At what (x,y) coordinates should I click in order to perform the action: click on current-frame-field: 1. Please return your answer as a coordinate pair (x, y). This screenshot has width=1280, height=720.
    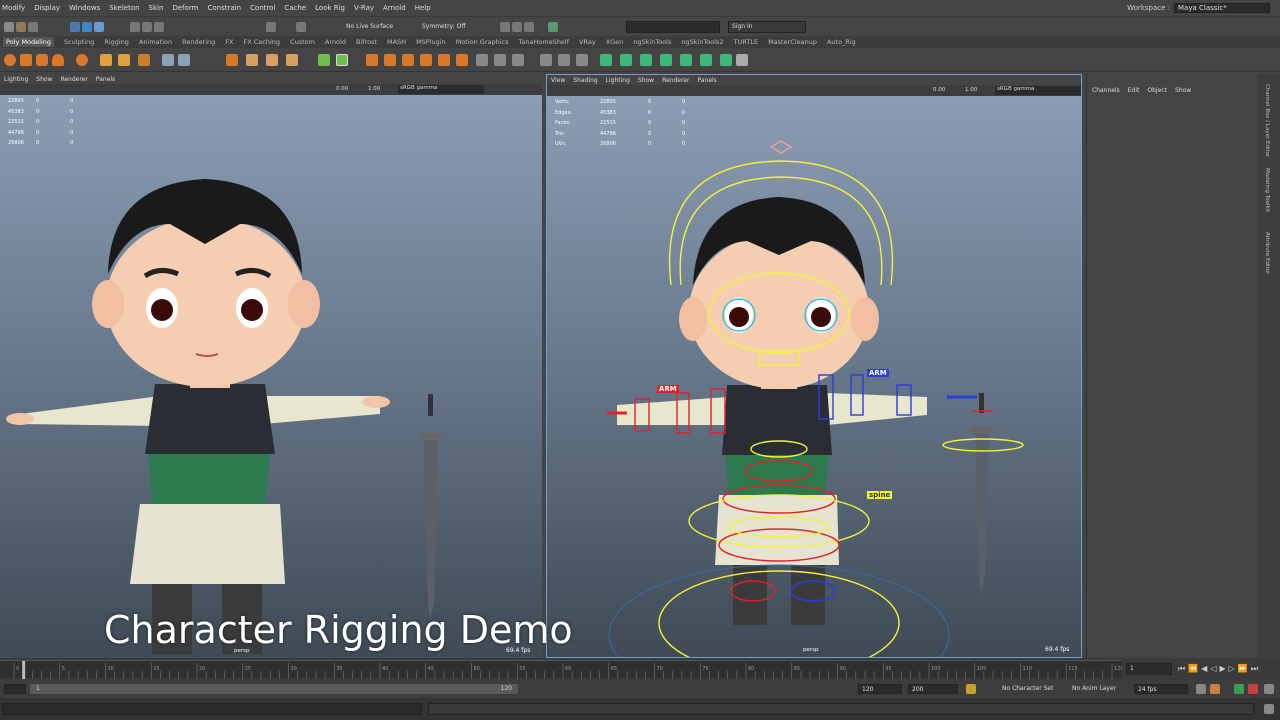
    Looking at the image, I should click on (1149, 669).